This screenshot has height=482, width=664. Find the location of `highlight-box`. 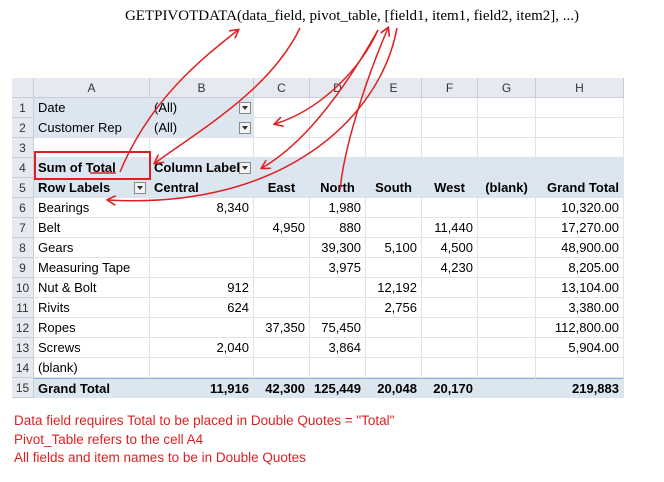

highlight-box is located at coordinates (92, 165).